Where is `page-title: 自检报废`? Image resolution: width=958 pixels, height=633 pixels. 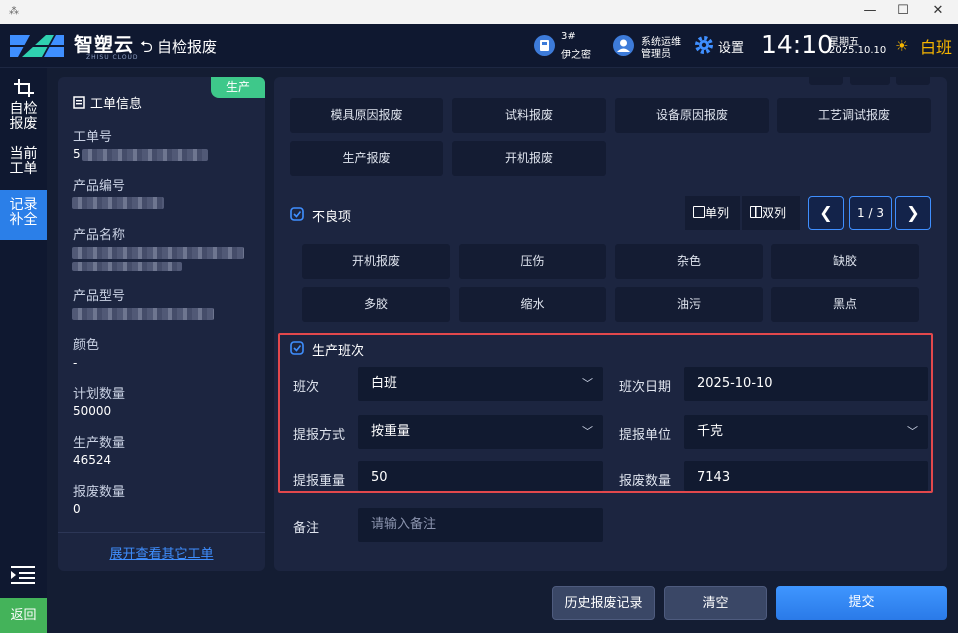 page-title: 自检报废 is located at coordinates (187, 47).